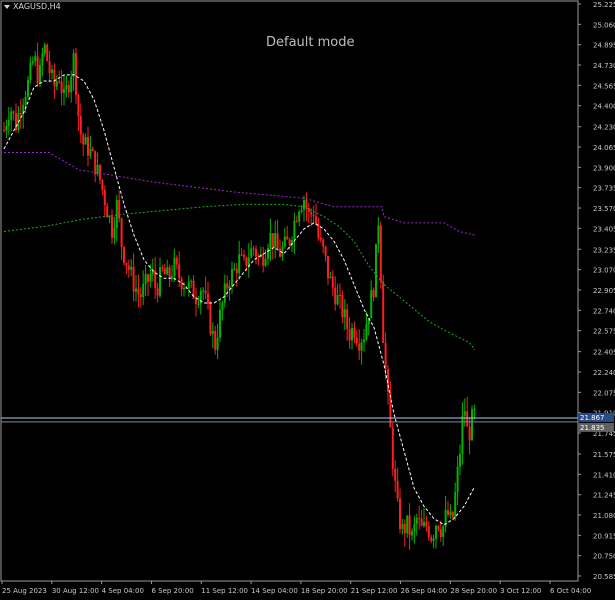 The width and height of the screenshot is (615, 600). I want to click on price-axis-label: 21.410, so click(604, 475).